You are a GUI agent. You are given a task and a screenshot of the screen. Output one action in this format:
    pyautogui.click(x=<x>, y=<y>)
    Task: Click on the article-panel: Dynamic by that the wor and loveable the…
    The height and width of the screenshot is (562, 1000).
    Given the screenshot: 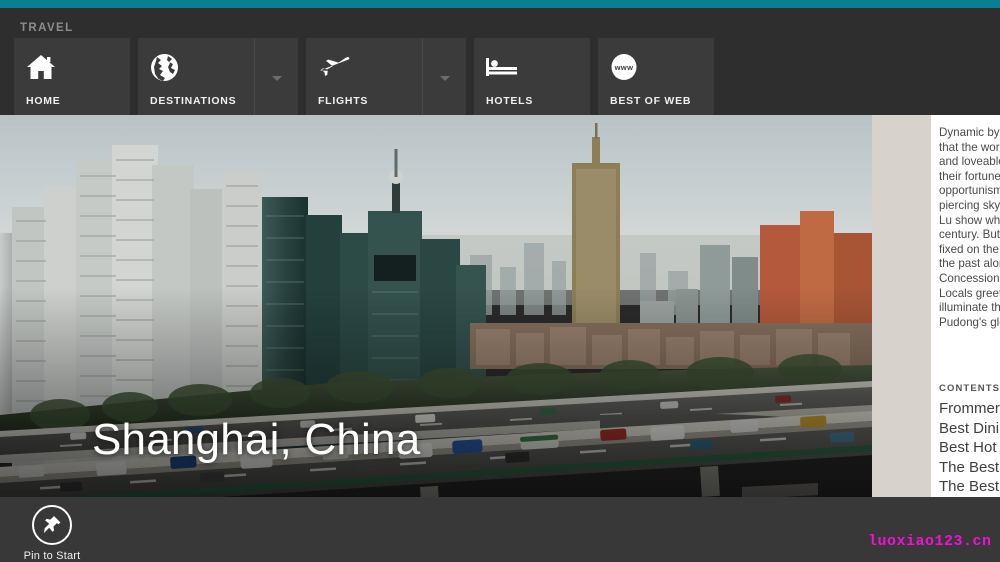 What is the action you would take?
    pyautogui.click(x=965, y=306)
    